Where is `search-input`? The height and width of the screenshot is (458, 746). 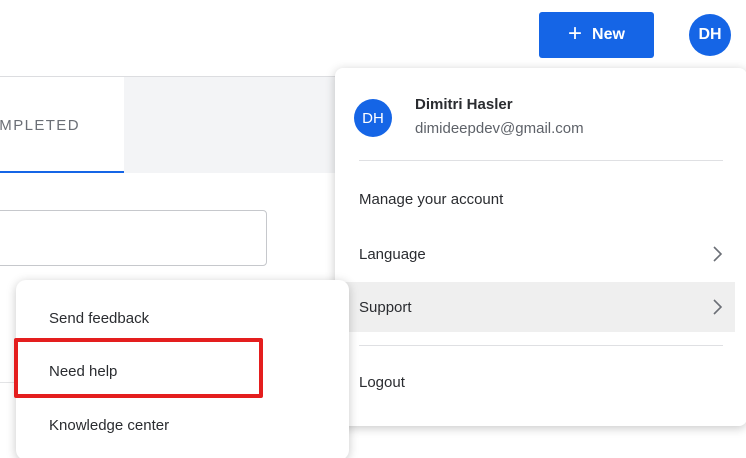 search-input is located at coordinates (133, 238).